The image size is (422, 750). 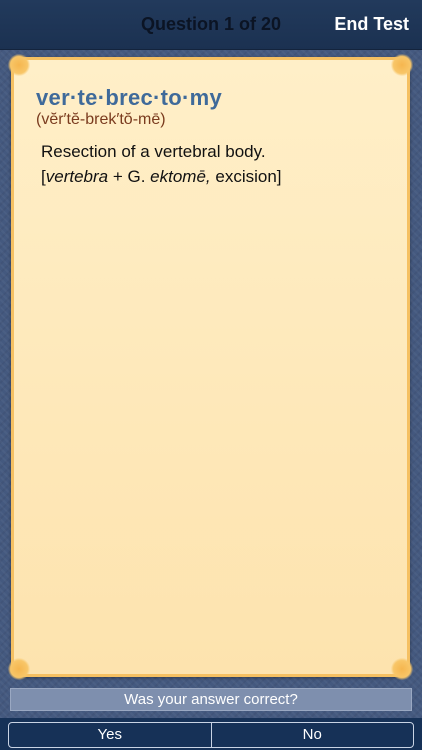 I want to click on answer-prompt: Was your answer correct?, so click(x=211, y=699).